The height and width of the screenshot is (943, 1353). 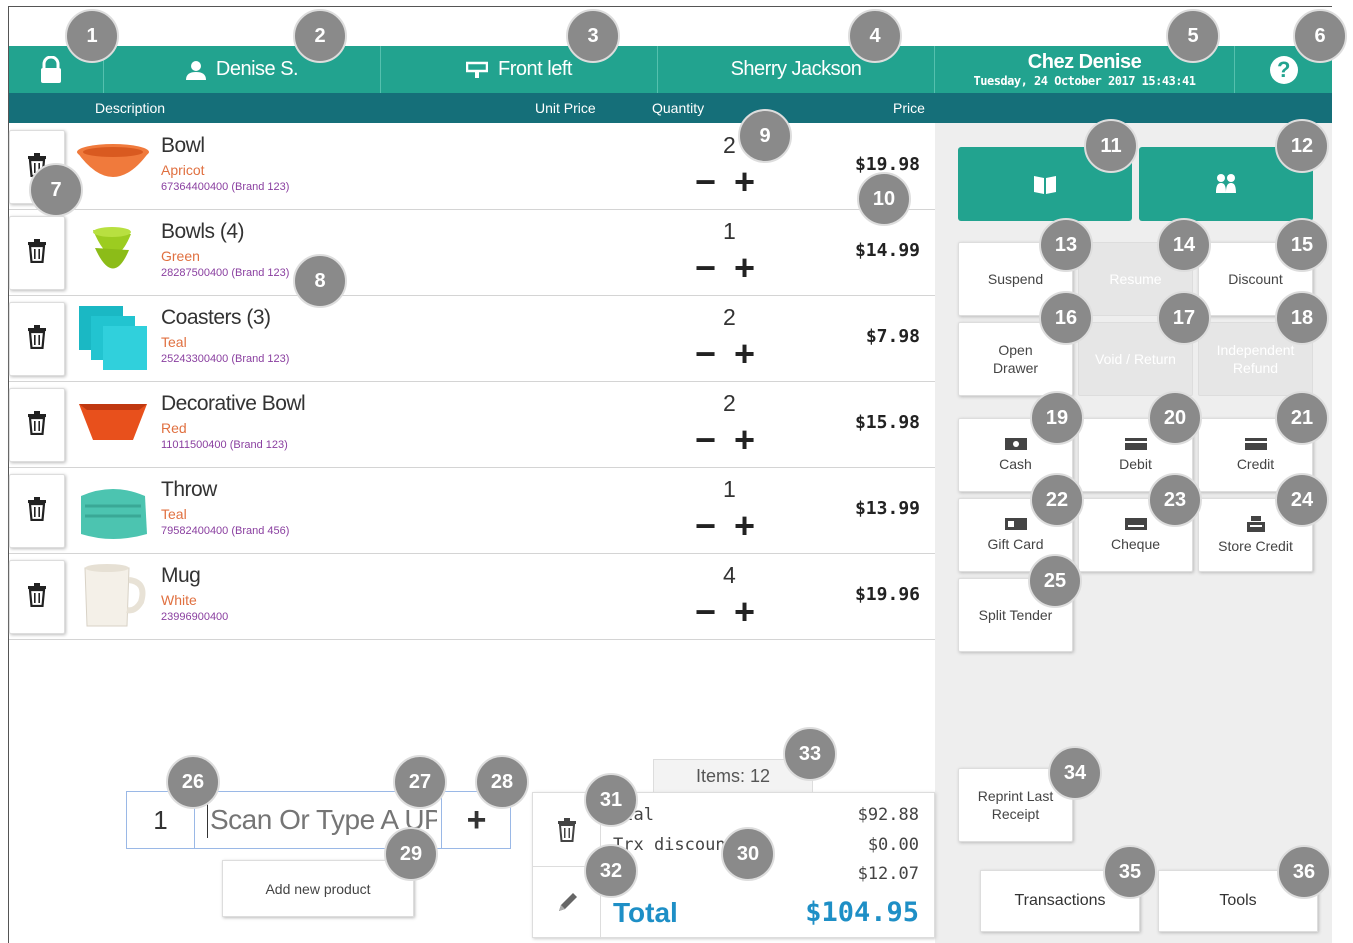 I want to click on cart-row: Mug White 23996900400 4 −+ $19.96, so click(x=472, y=597).